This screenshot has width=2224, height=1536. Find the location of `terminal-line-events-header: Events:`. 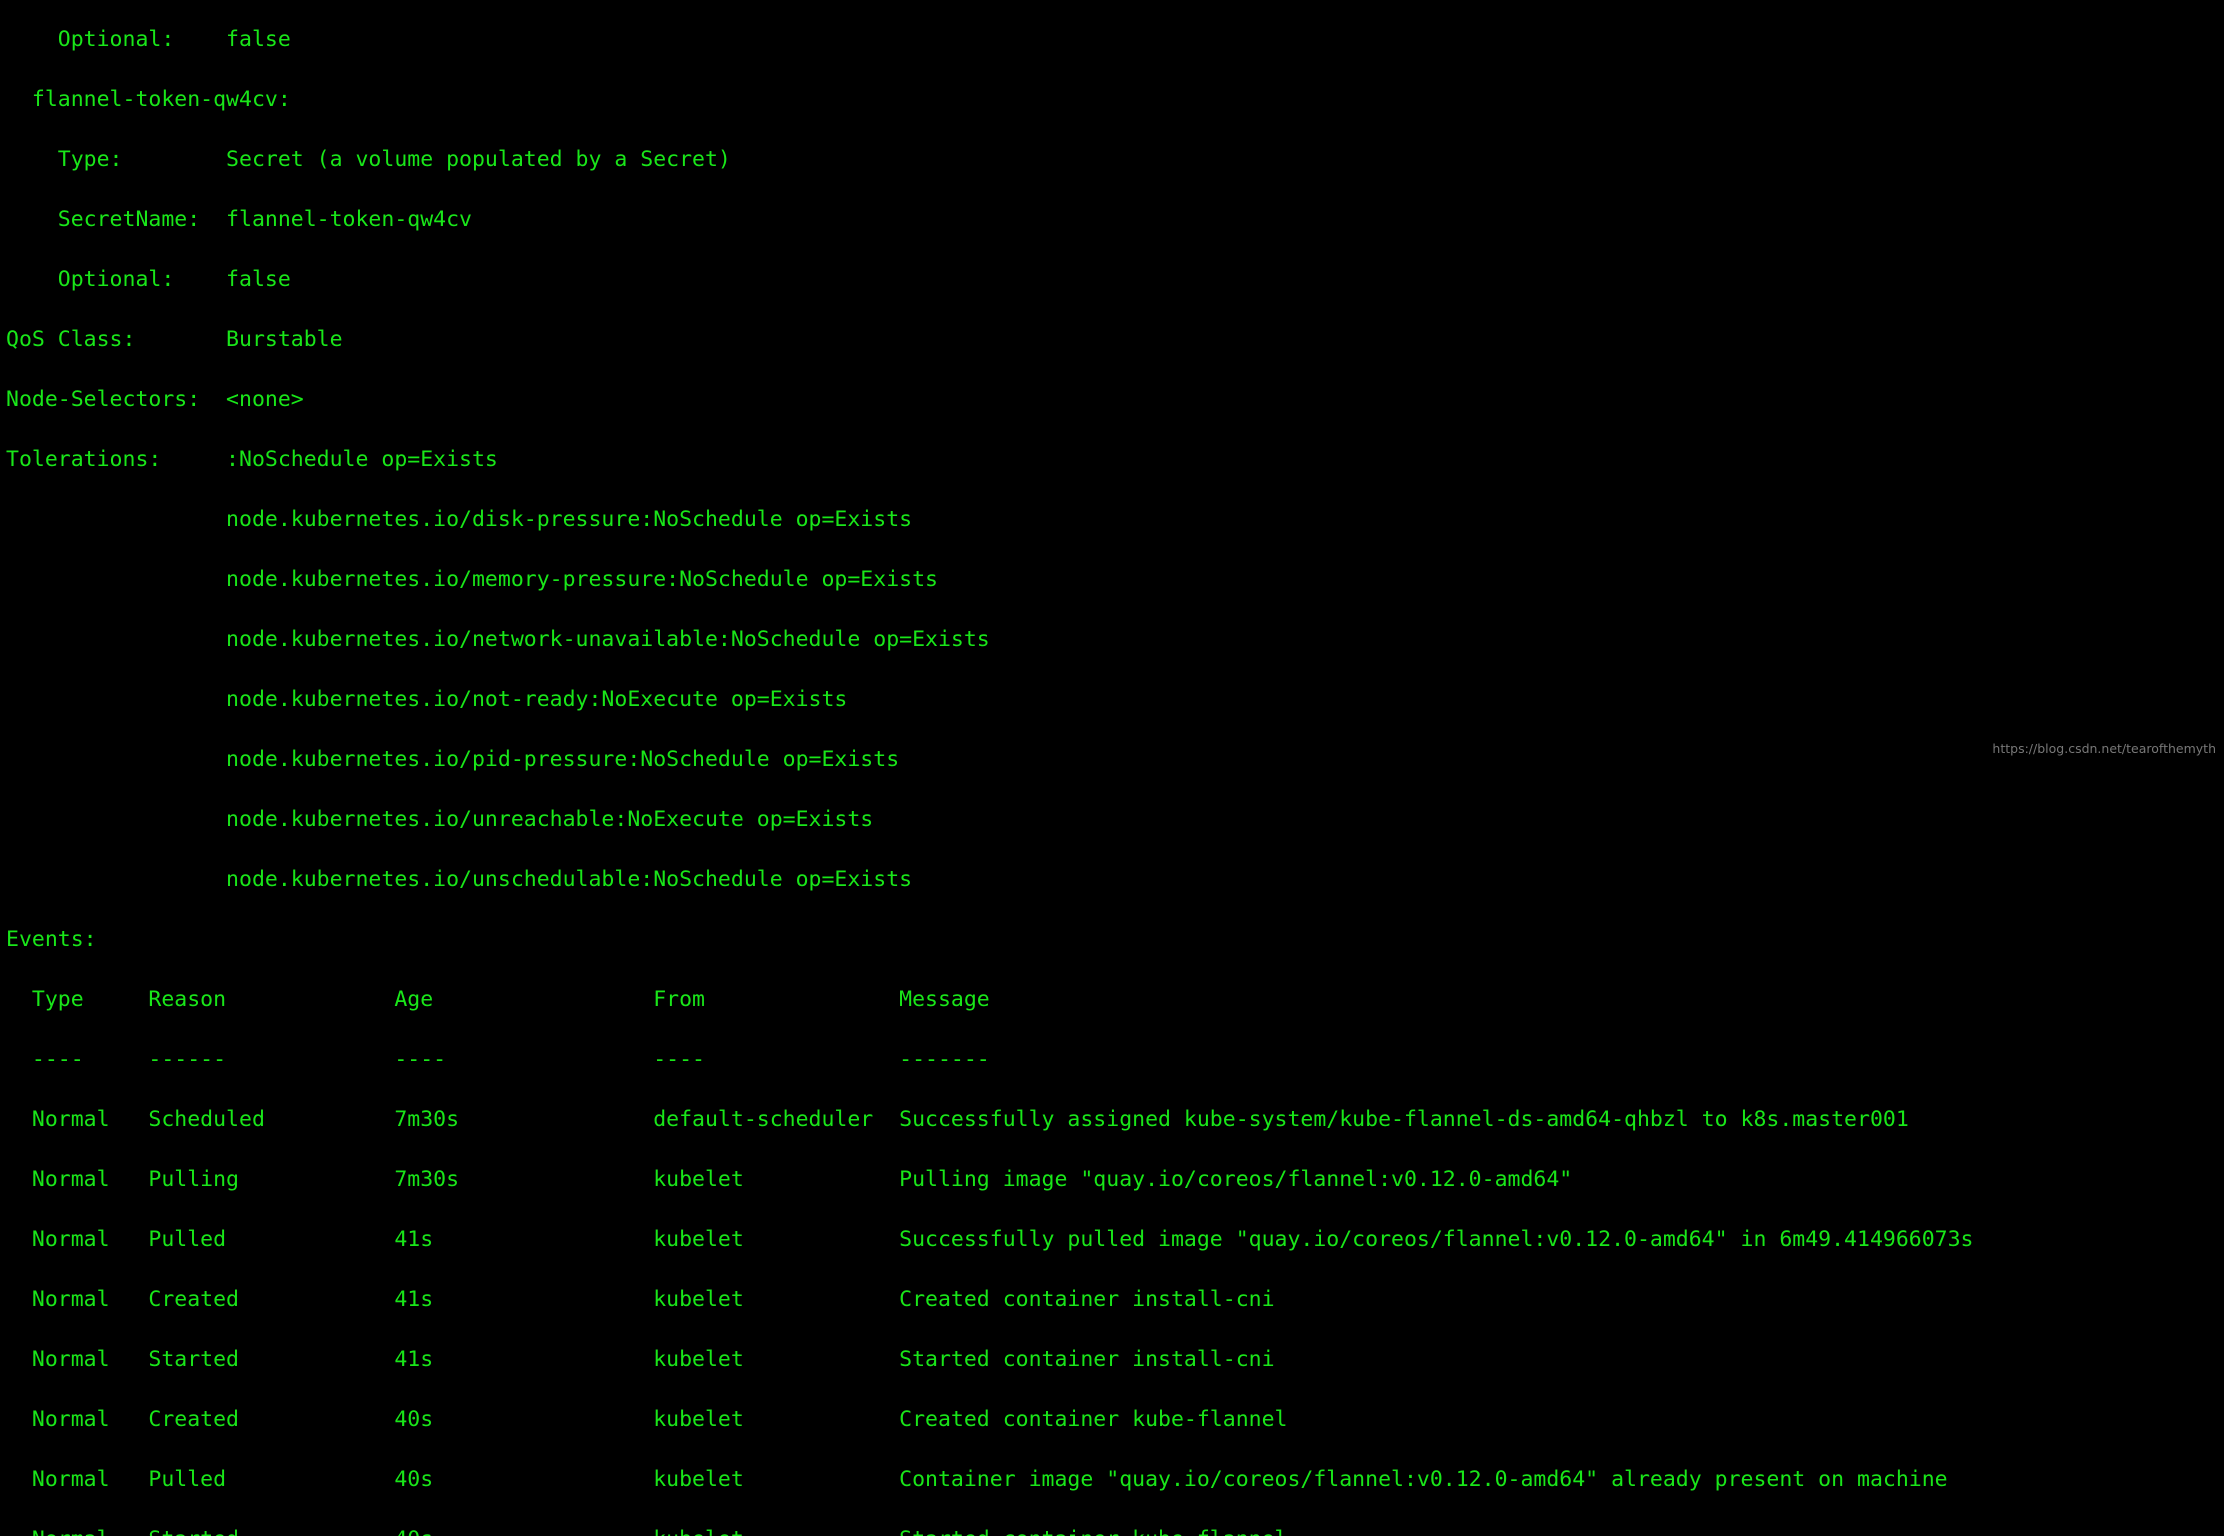

terminal-line-events-header: Events: is located at coordinates (51, 939).